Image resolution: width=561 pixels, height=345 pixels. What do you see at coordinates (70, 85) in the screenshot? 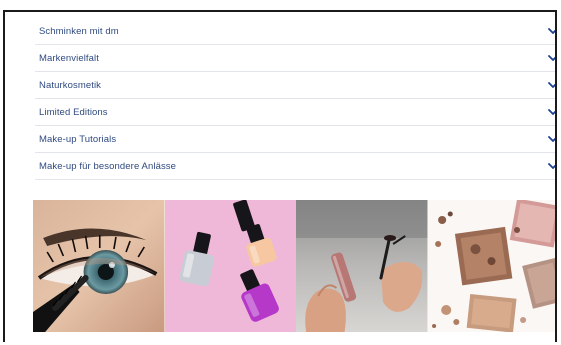
I see `accordion-label: Naturkosmetik` at bounding box center [70, 85].